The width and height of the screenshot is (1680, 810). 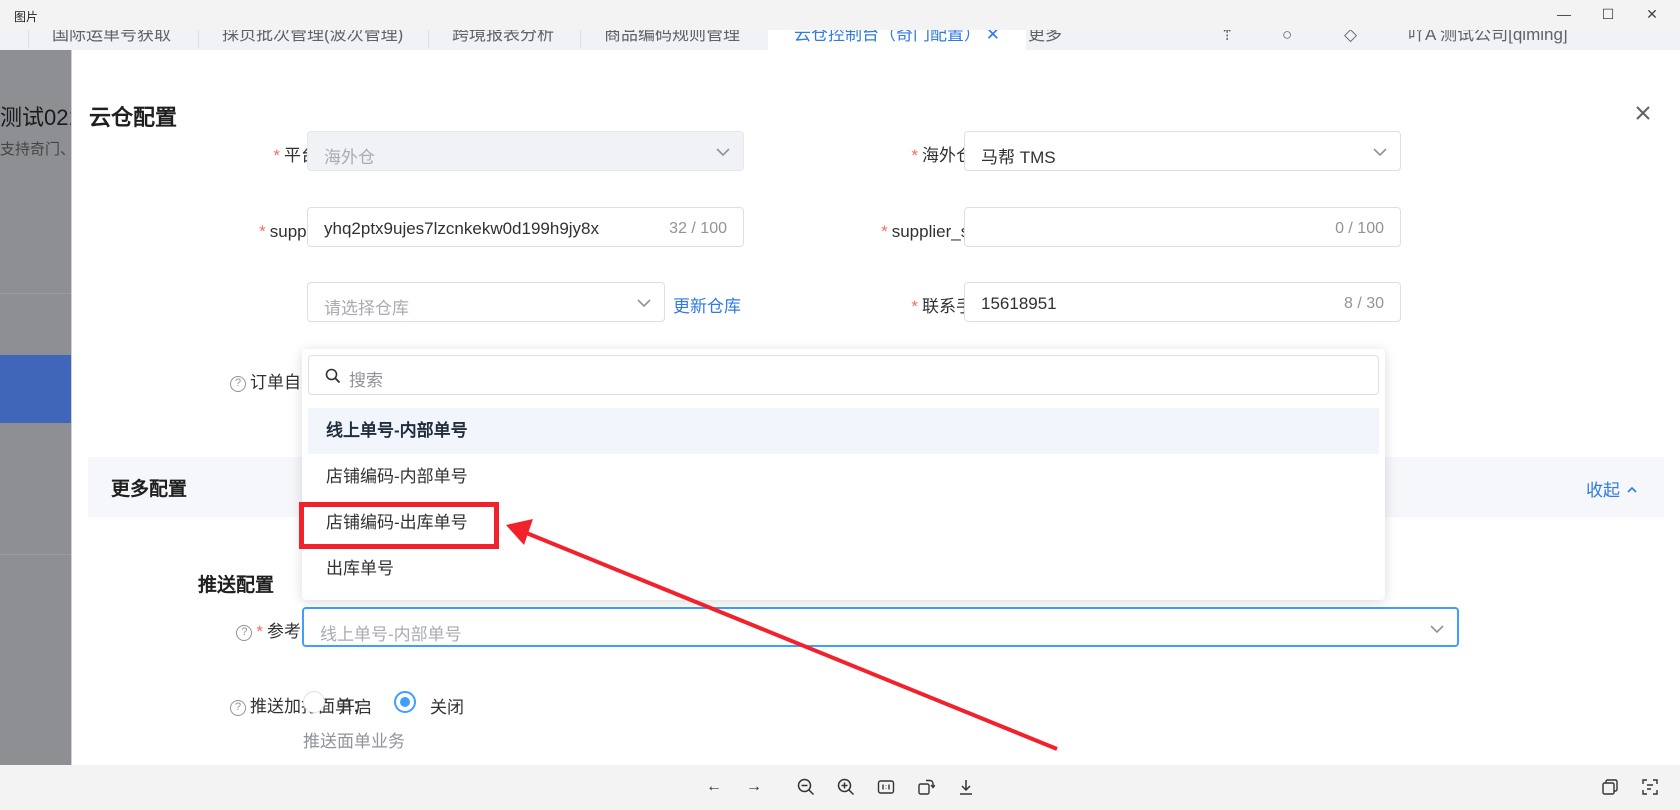 I want to click on upload-icon: ⇡, so click(x=1227, y=40).